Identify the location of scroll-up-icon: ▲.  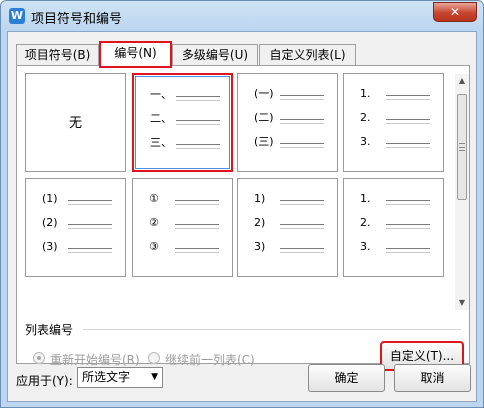
(462, 81).